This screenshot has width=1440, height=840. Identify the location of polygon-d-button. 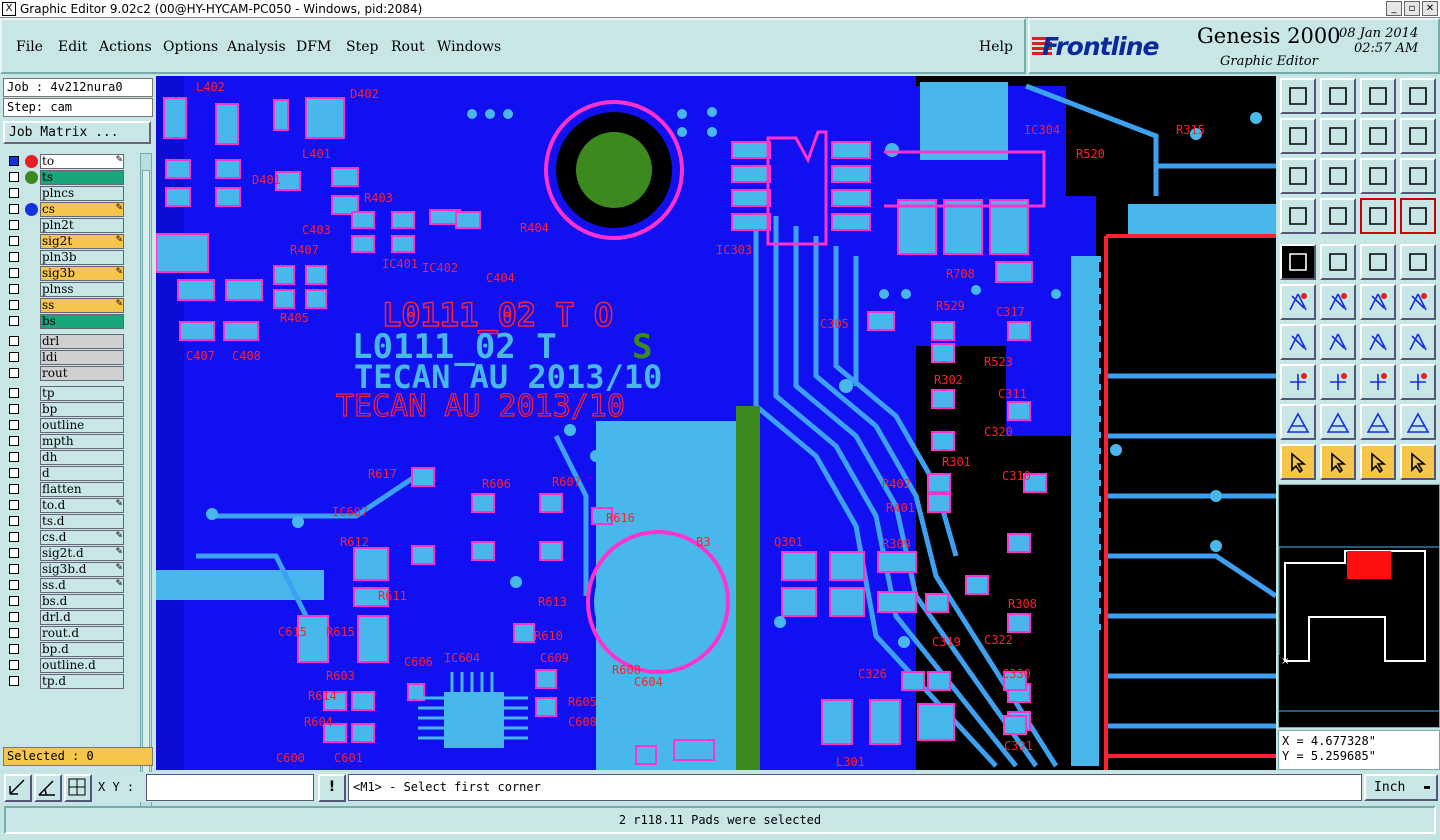
(1418, 422).